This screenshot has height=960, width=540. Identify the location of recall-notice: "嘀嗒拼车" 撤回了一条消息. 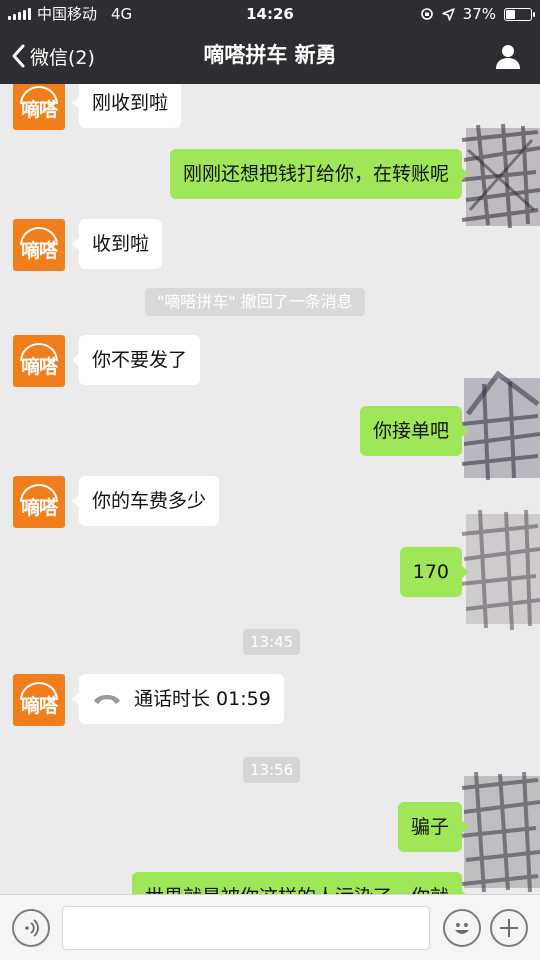
(255, 302).